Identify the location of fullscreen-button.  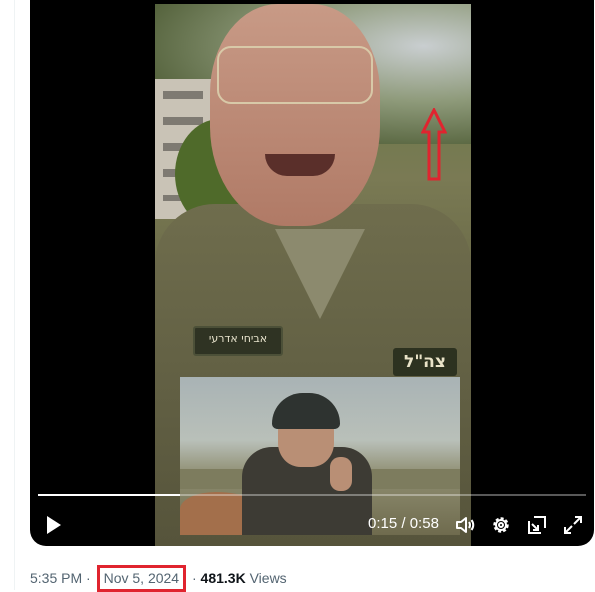
(573, 525).